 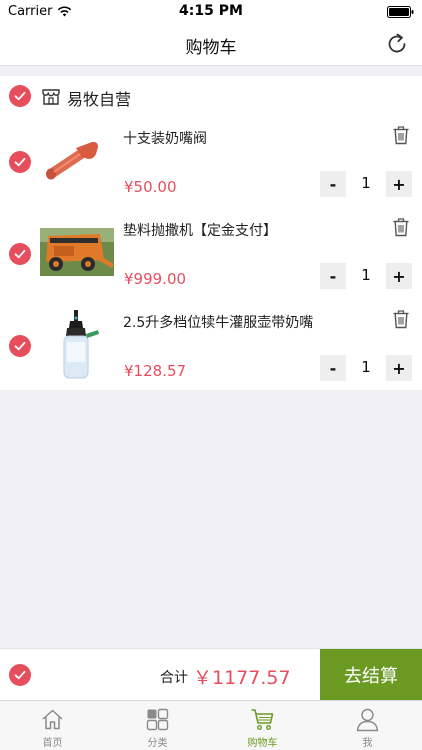 I want to click on tab-label: 购物车, so click(x=262, y=743).